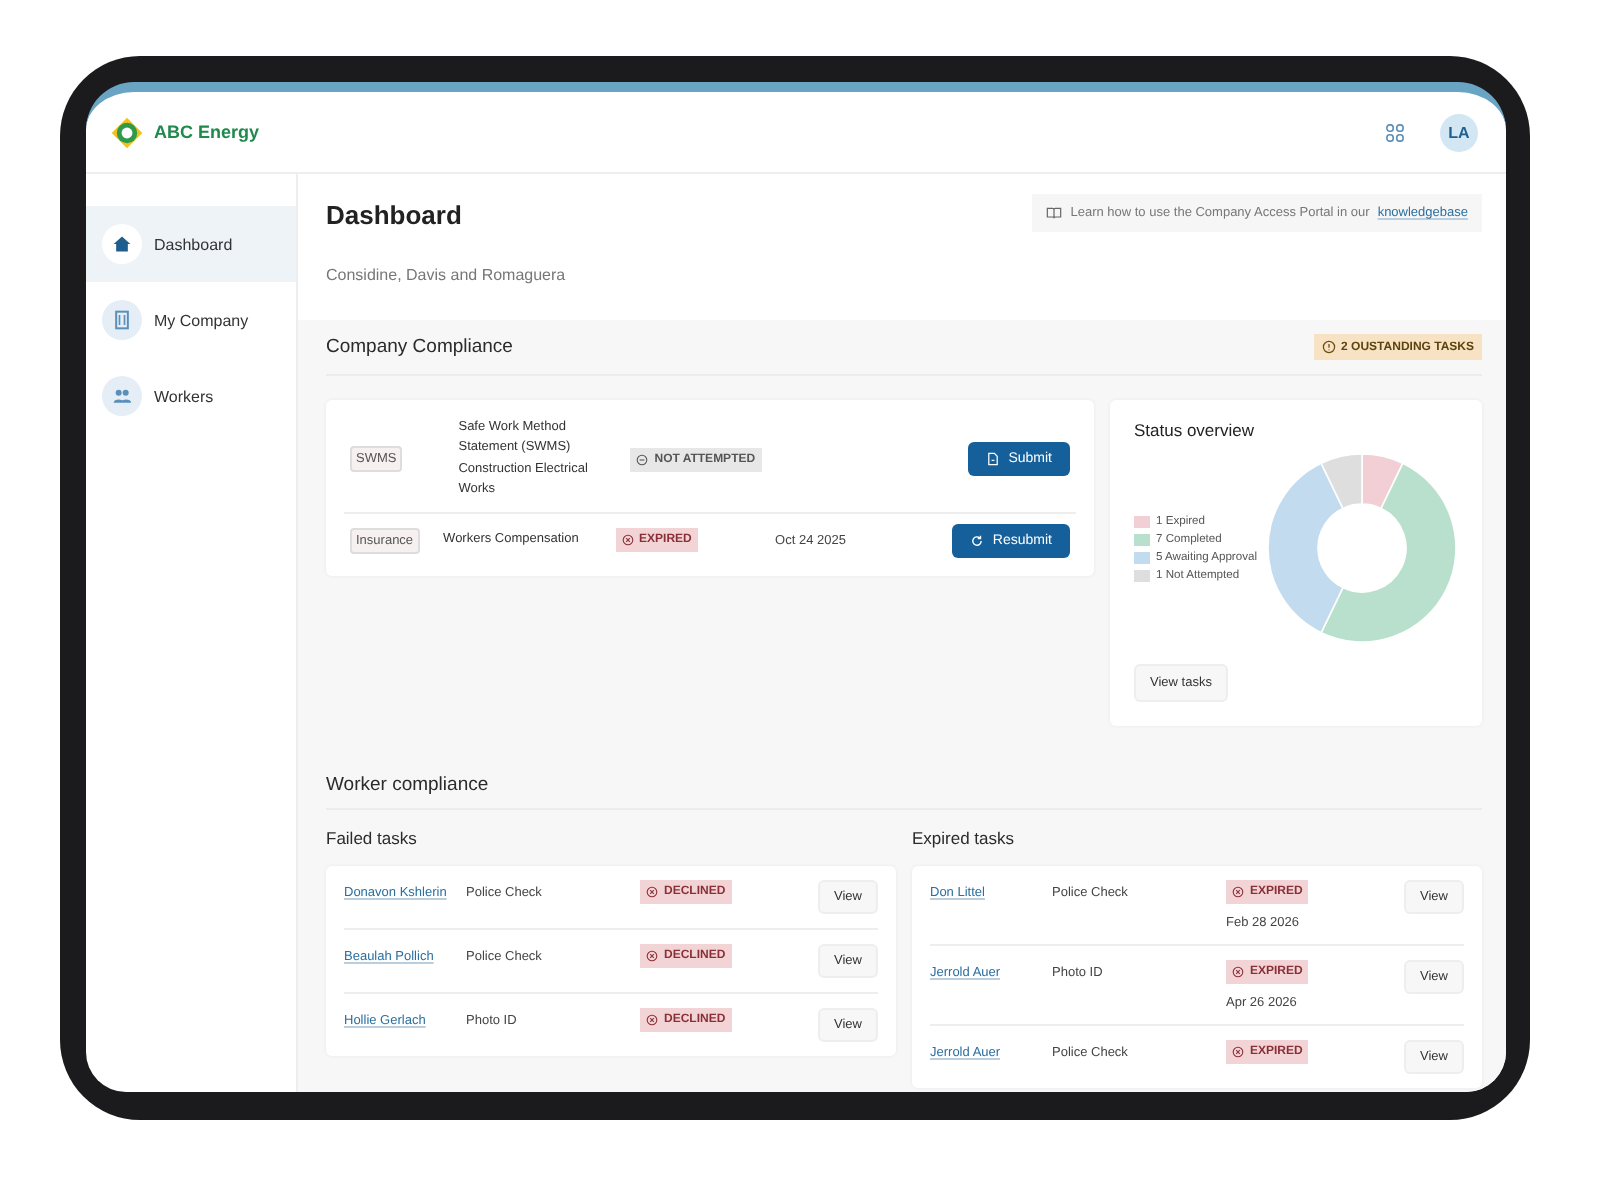  What do you see at coordinates (904, 792) in the screenshot?
I see `section-title: Worker compliance` at bounding box center [904, 792].